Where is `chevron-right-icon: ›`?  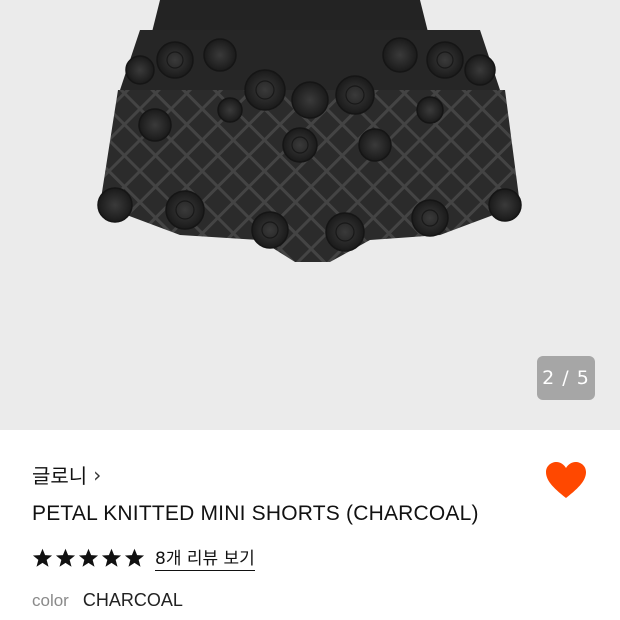
chevron-right-icon: › is located at coordinates (97, 474).